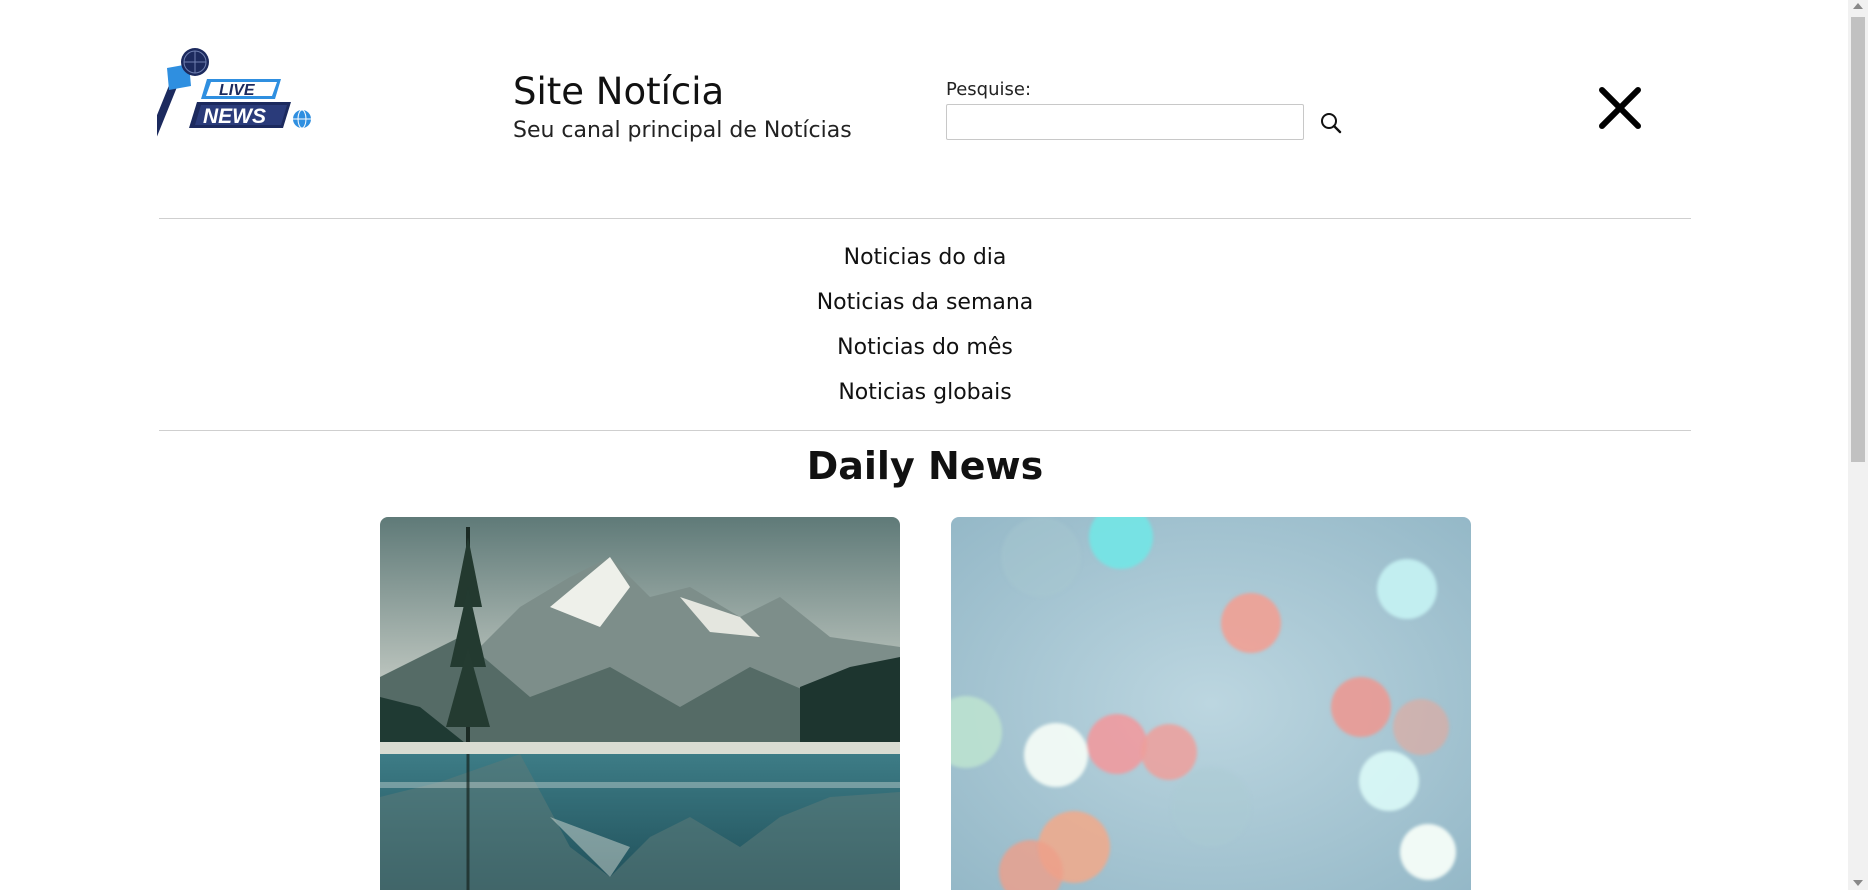 This screenshot has height=890, width=1868. What do you see at coordinates (1858, 239) in the screenshot?
I see `scroll-thumb` at bounding box center [1858, 239].